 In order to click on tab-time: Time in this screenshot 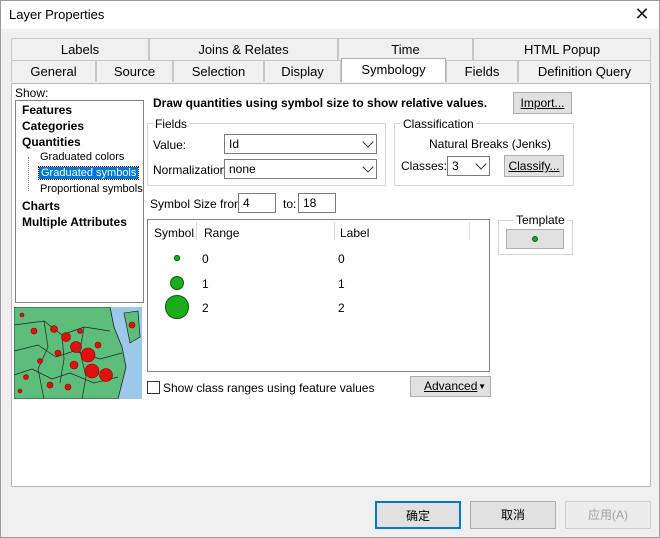, I will do `click(405, 49)`.